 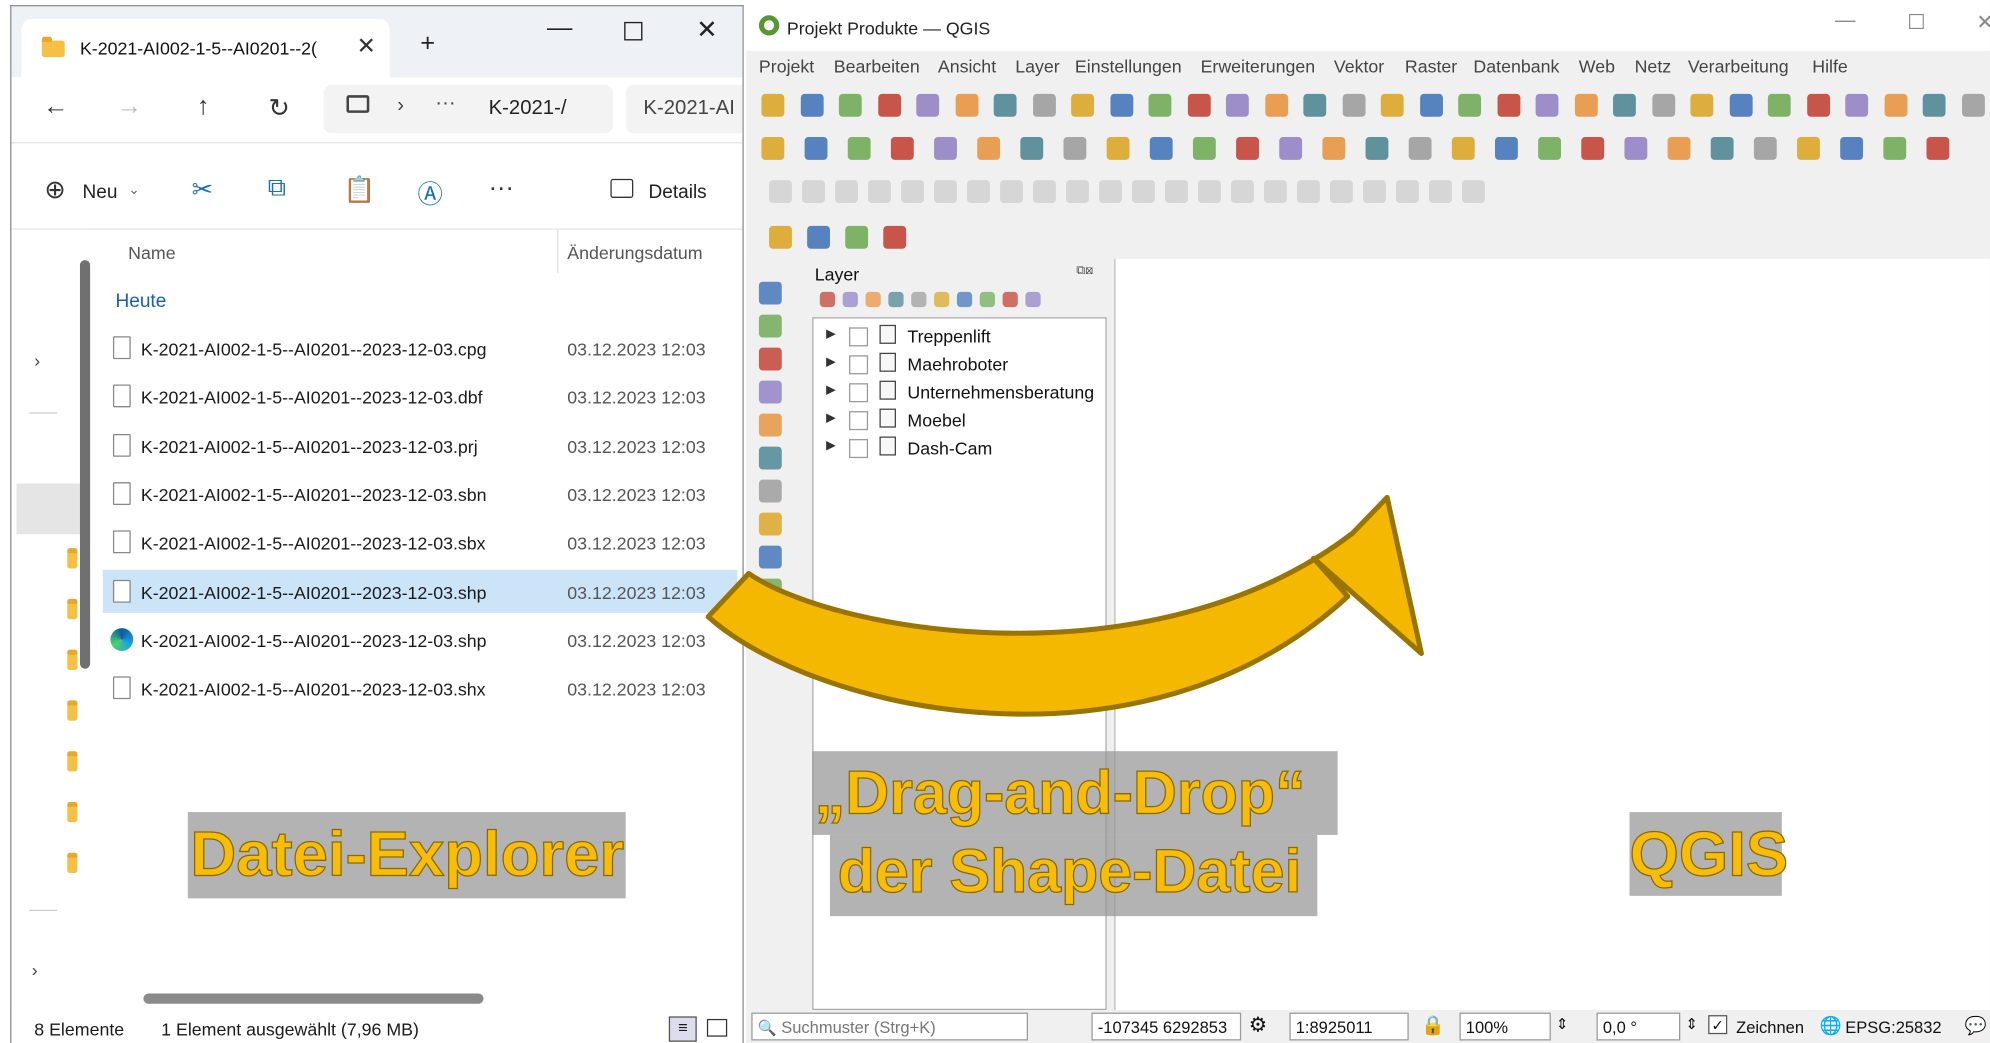 I want to click on drag-overlay-line2: der Shape-Datei, so click(x=1073, y=875).